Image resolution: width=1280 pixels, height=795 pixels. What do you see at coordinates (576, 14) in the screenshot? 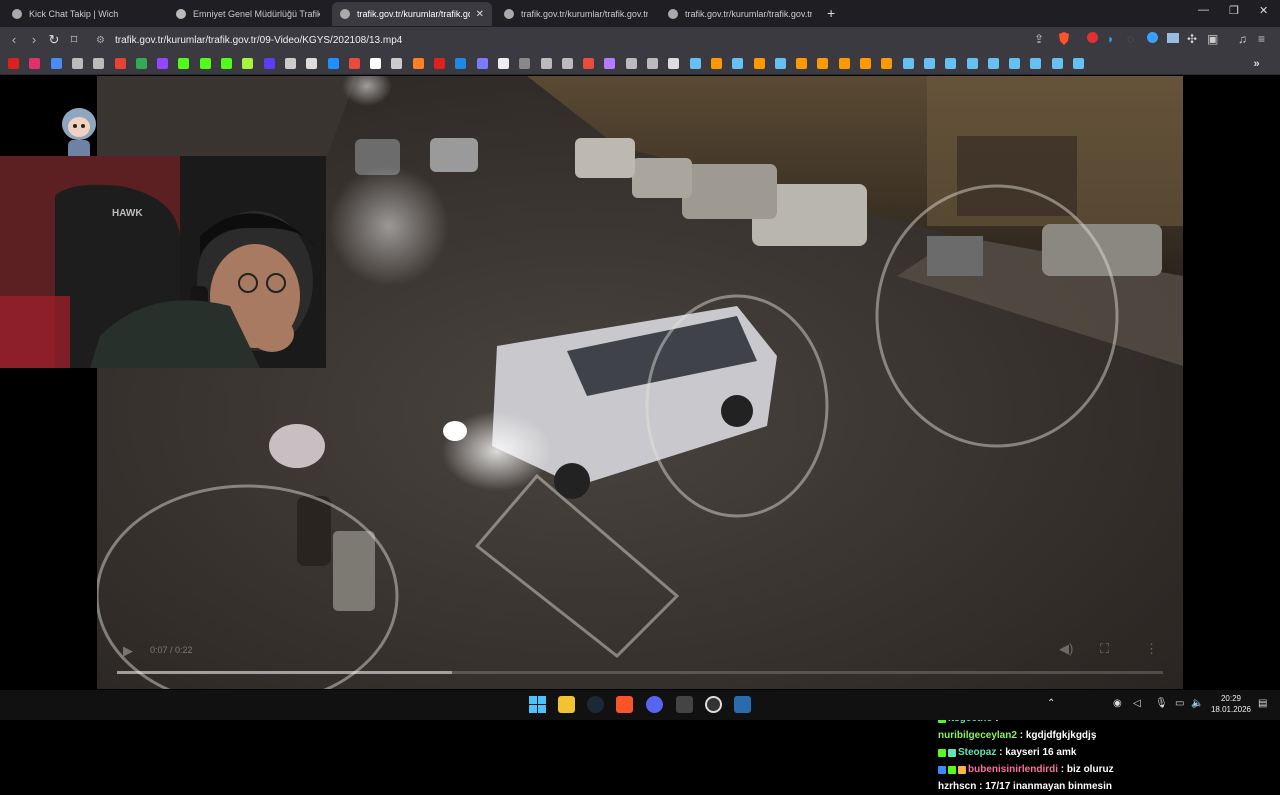
I see `tab-trafik-2: trafik.gov.tr/kurumlar/trafik.gov.tr/09` at bounding box center [576, 14].